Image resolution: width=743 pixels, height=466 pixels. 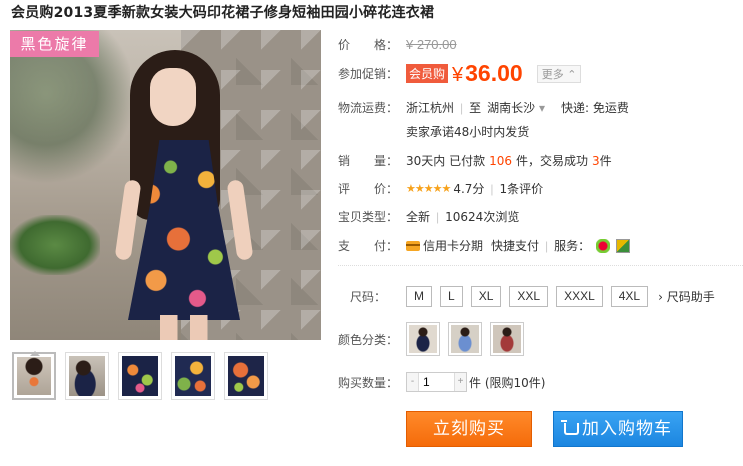 I want to click on shipping-promise-row: 卖家承诺48小时内发货, so click(x=467, y=131).